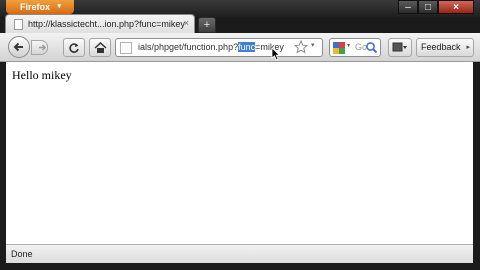 The image size is (480, 270). I want to click on bookmark-star-icon, so click(301, 47).